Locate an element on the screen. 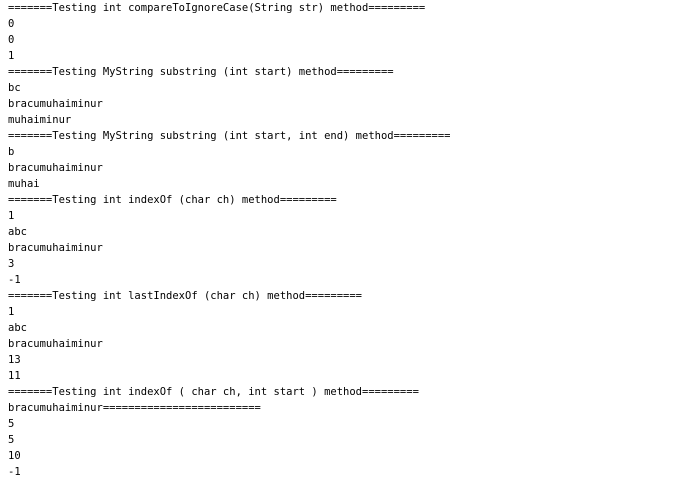 This screenshot has width=690, height=485. output-line: 13 is located at coordinates (14, 360).